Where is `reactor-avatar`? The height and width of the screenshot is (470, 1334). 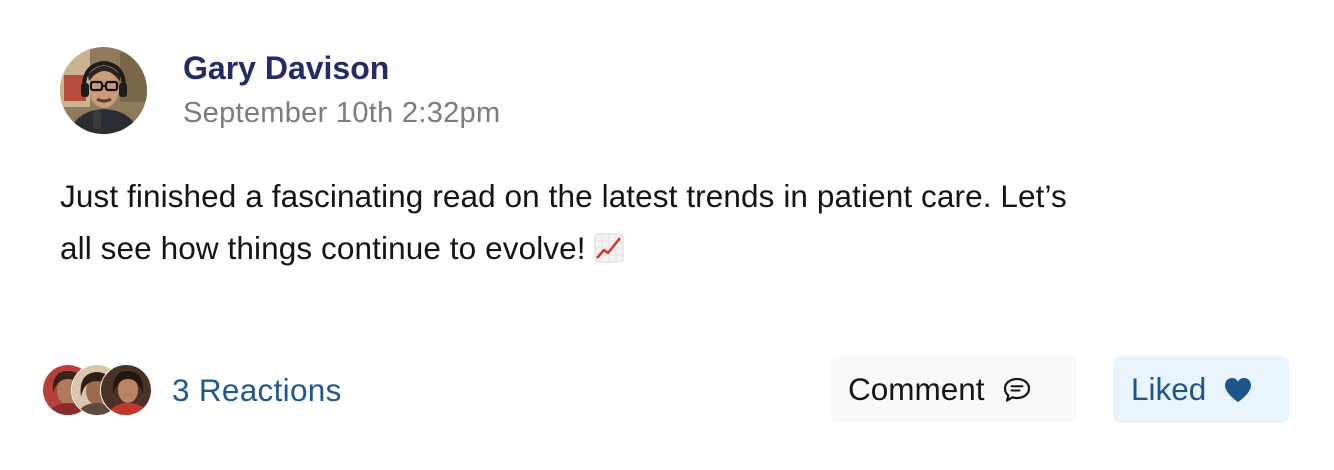
reactor-avatar is located at coordinates (126, 390).